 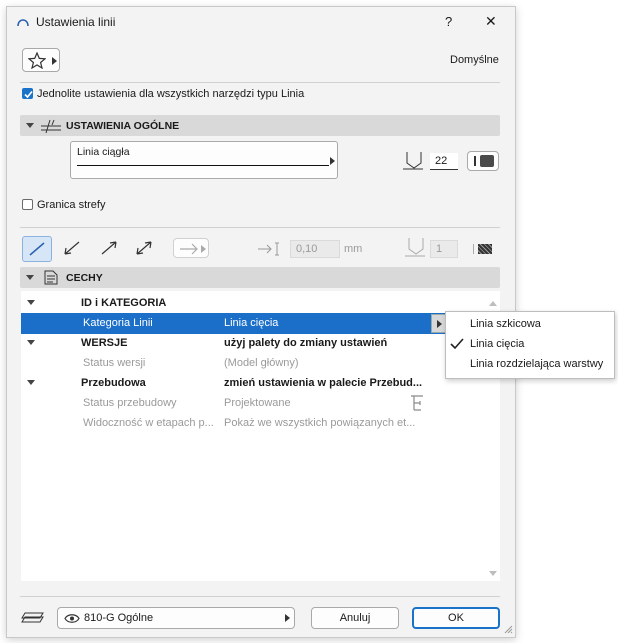 I want to click on pen-number-value: 22, so click(x=441, y=161).